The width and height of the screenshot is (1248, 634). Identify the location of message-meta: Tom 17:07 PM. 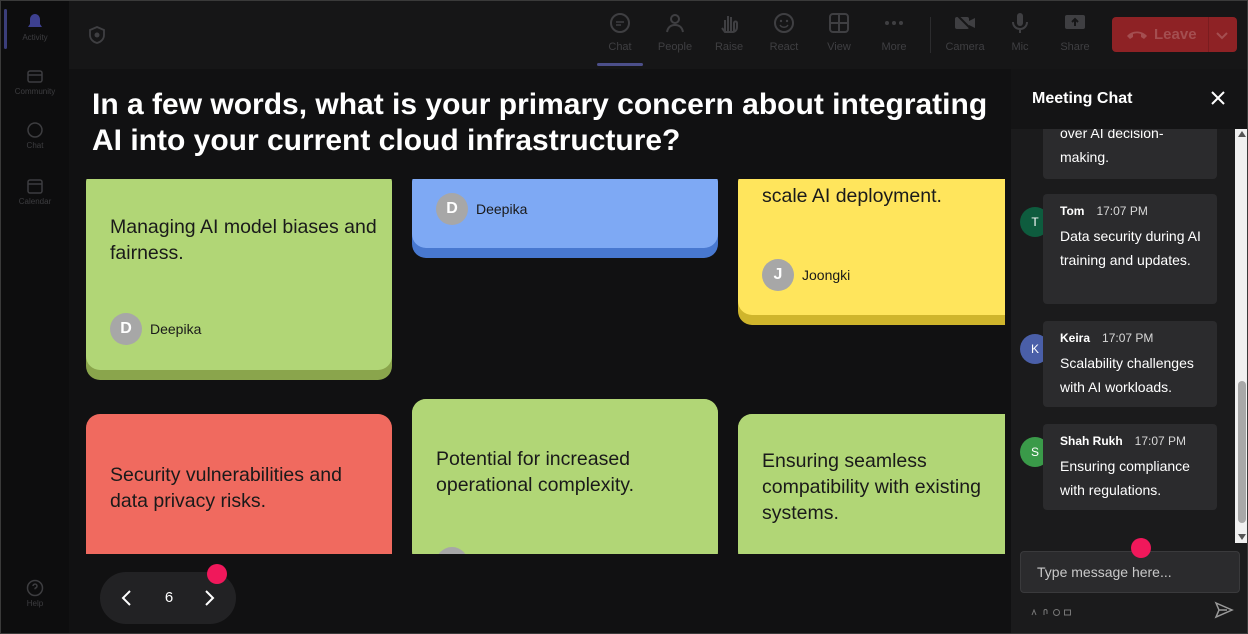
(1104, 211).